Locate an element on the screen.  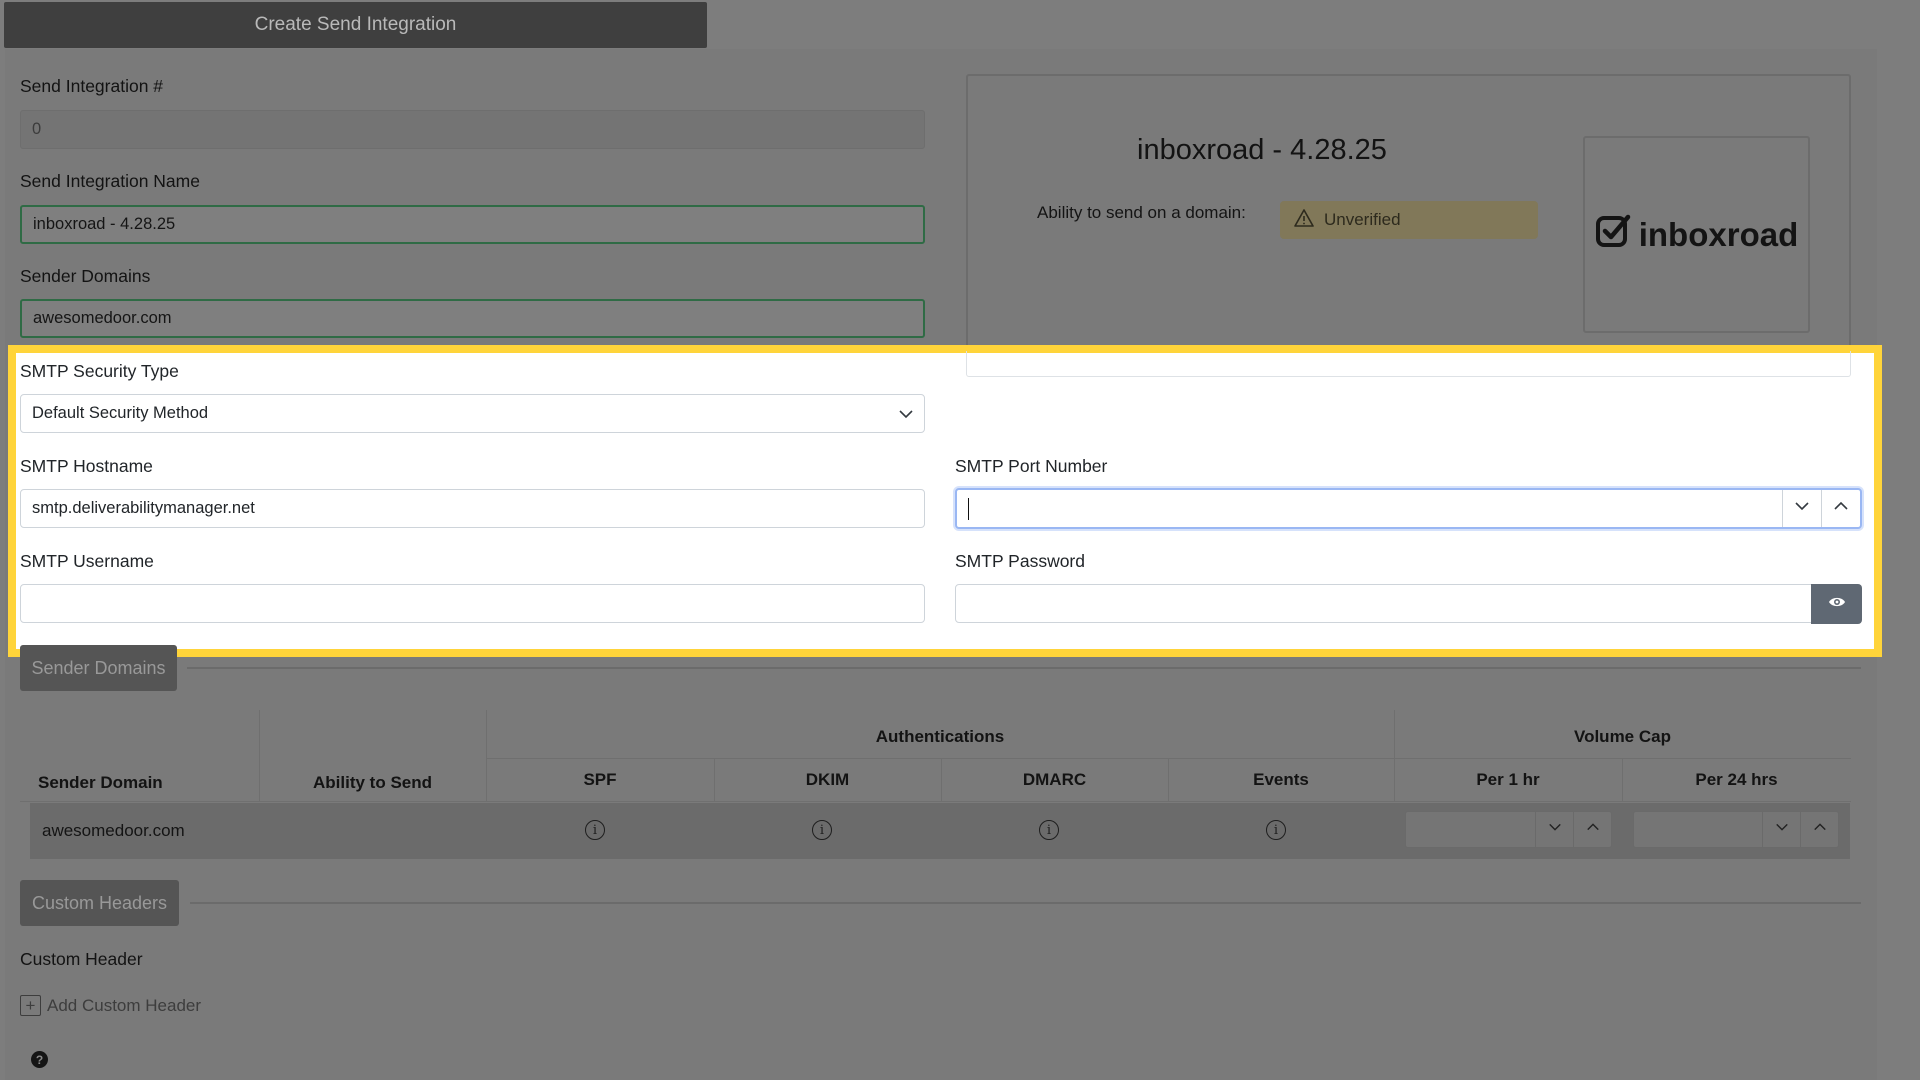
info-card-bottom-edge is located at coordinates (1408, 364).